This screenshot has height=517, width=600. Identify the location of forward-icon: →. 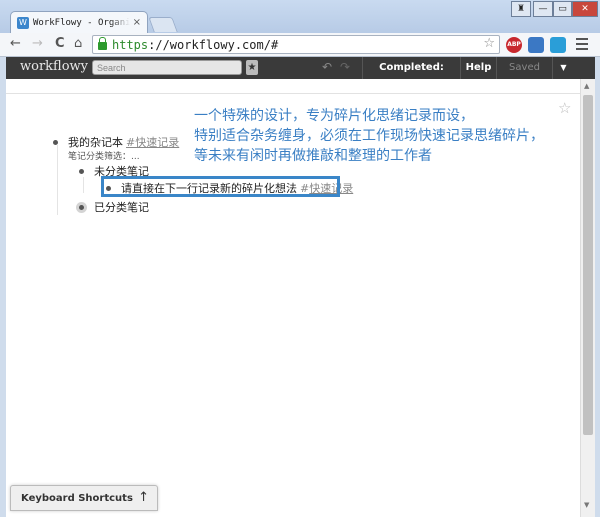
(37, 43).